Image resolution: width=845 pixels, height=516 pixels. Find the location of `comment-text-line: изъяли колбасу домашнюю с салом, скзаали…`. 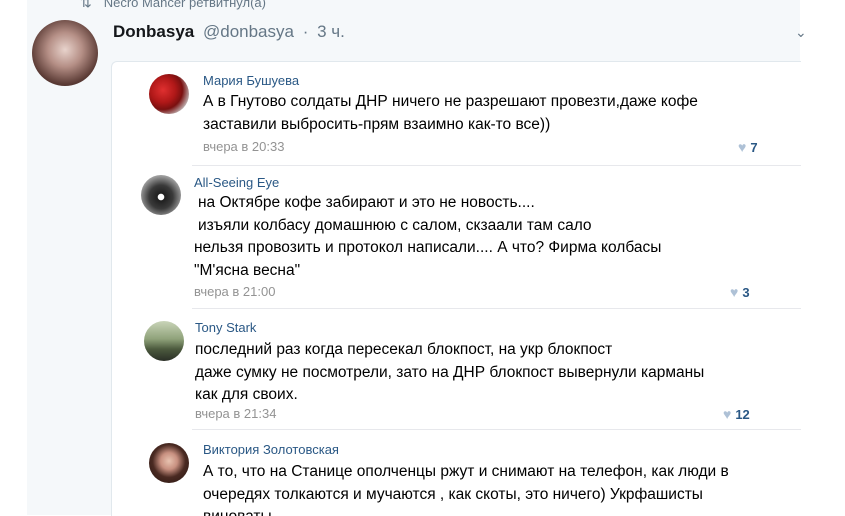

comment-text-line: изъяли колбасу домашнюю с салом, скзаали… is located at coordinates (395, 225).